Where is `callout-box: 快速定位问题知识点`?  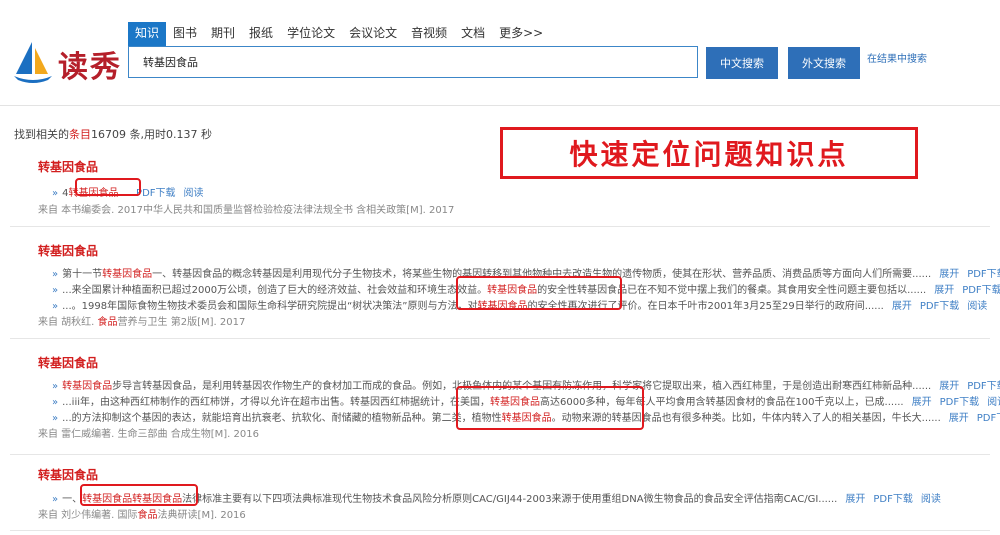
callout-box: 快速定位问题知识点 is located at coordinates (709, 153).